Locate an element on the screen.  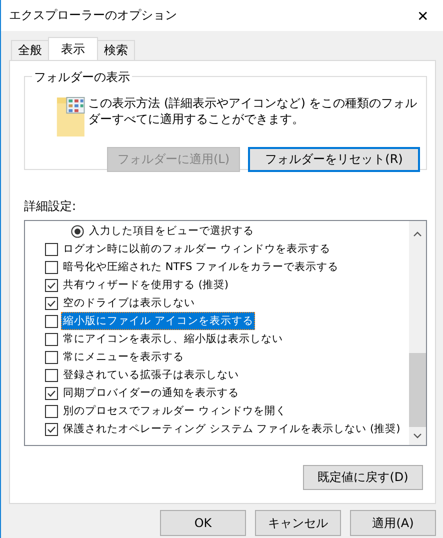
folder-button: フォルダーをリセット(R) is located at coordinates (334, 159).